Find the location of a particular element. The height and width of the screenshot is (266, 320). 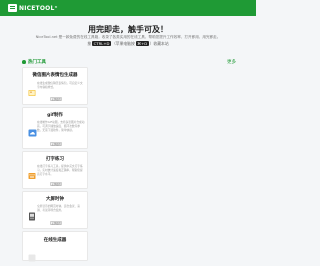

card-title: 在线生成器 is located at coordinates (55, 240).